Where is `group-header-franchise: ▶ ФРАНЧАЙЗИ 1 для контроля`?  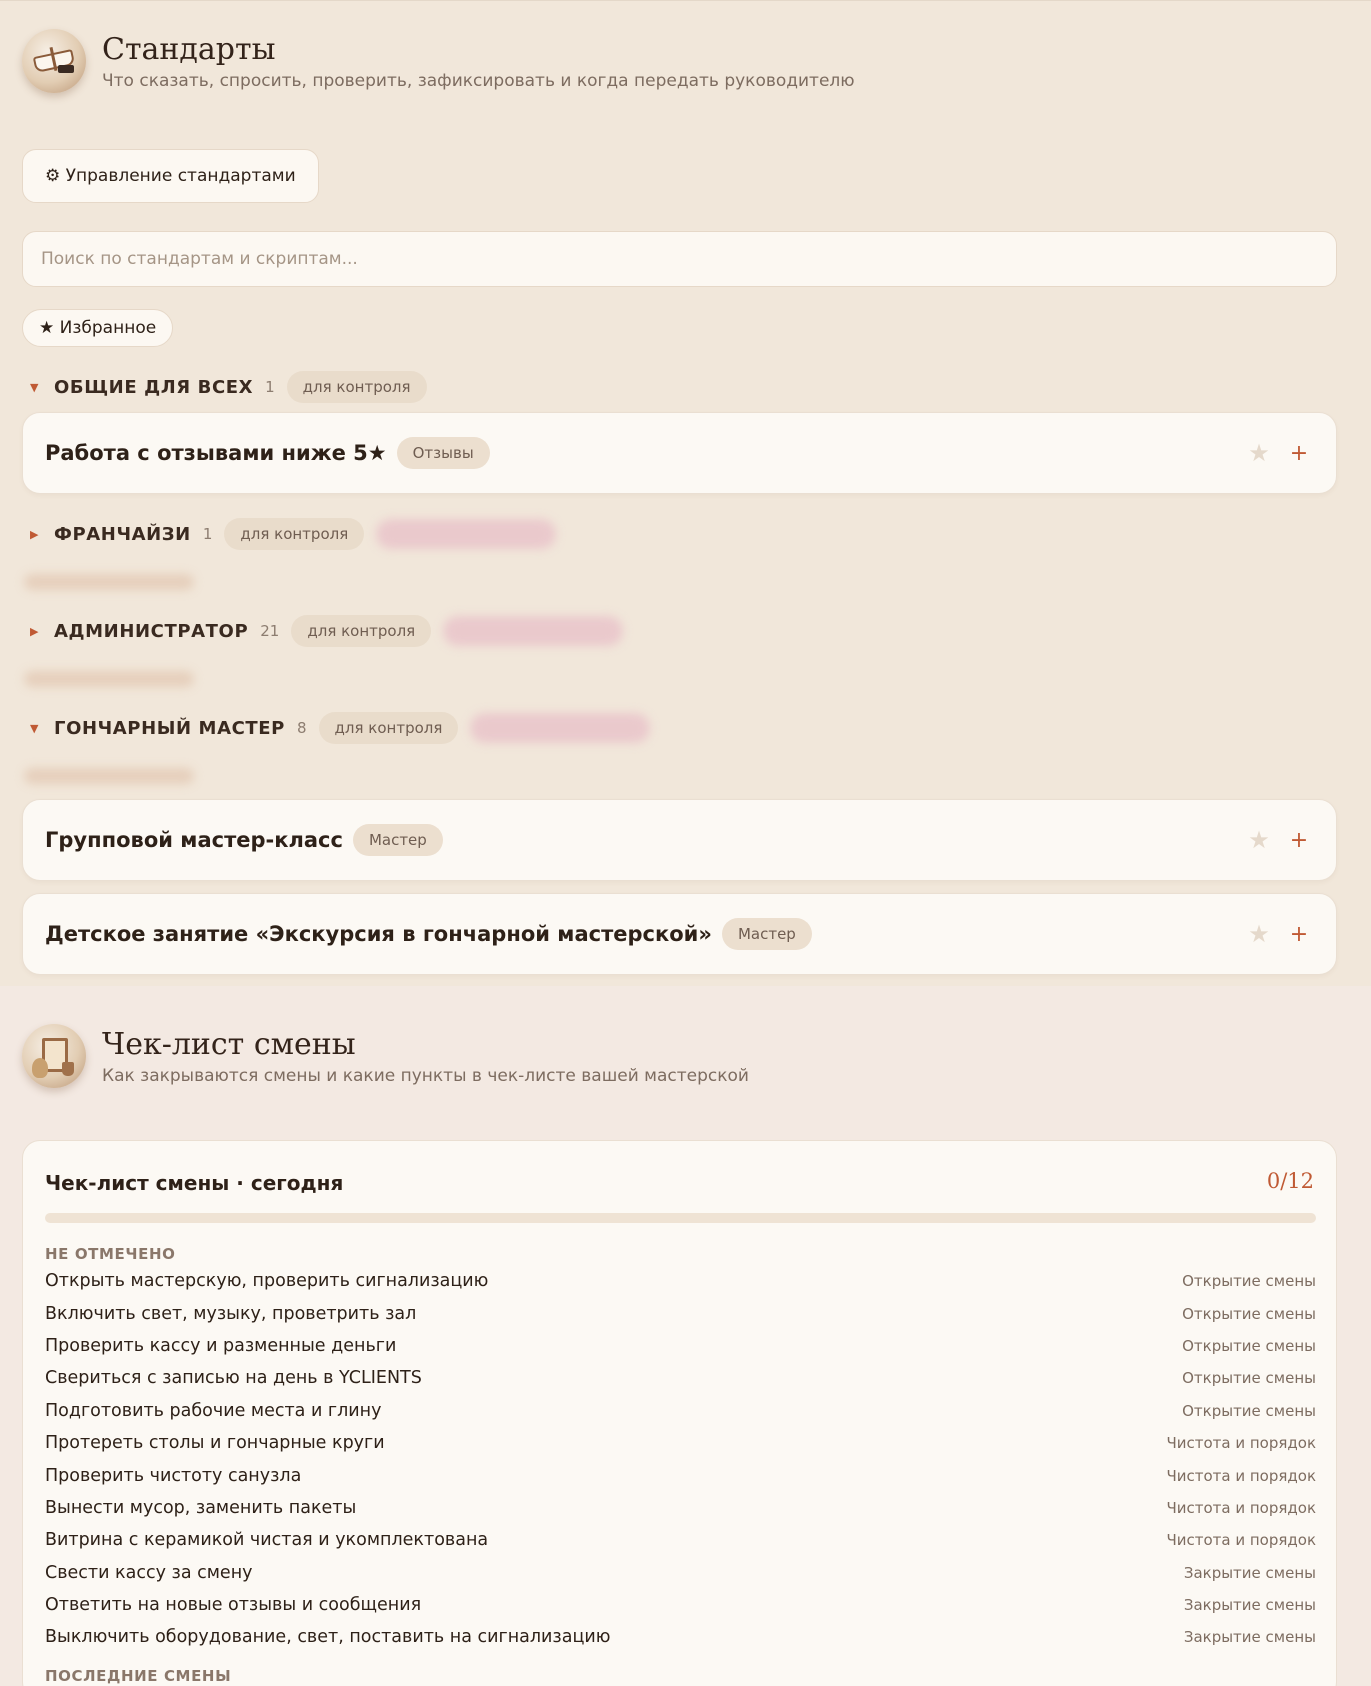
group-header-franchise: ▶ ФРАНЧАЙЗИ 1 для контроля is located at coordinates (289, 534).